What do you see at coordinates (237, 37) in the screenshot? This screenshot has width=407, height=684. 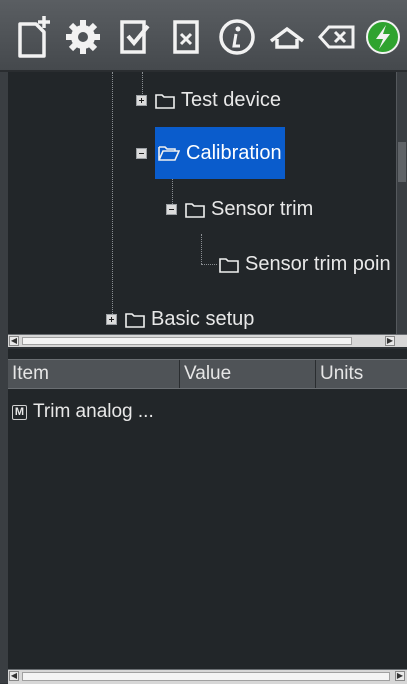 I see `info-icon` at bounding box center [237, 37].